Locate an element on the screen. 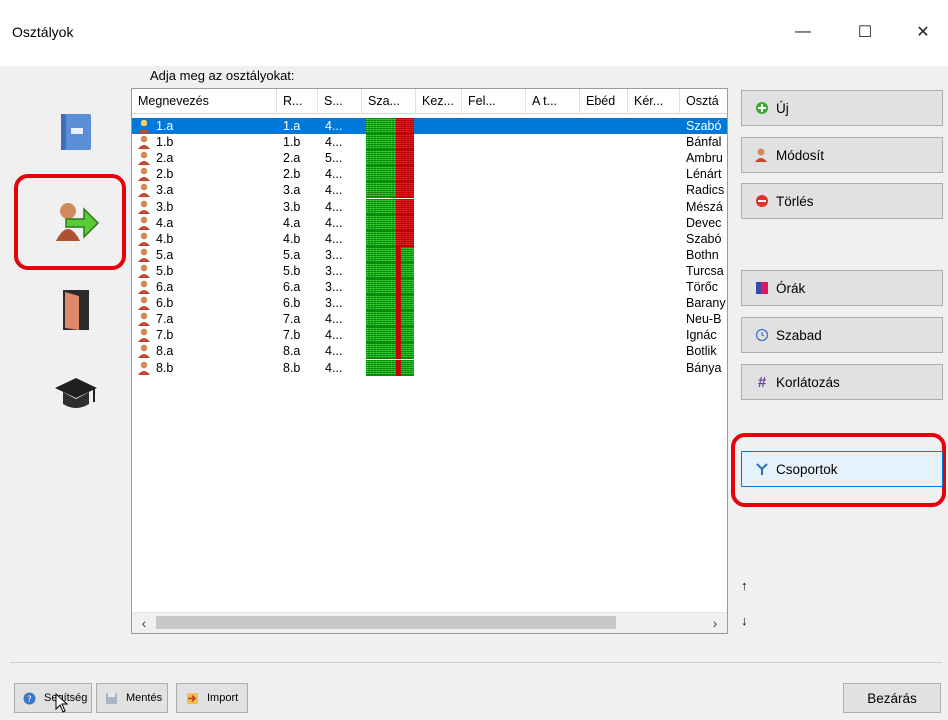 The image size is (948, 720). teacher-cell: Mészá is located at coordinates (704, 206).